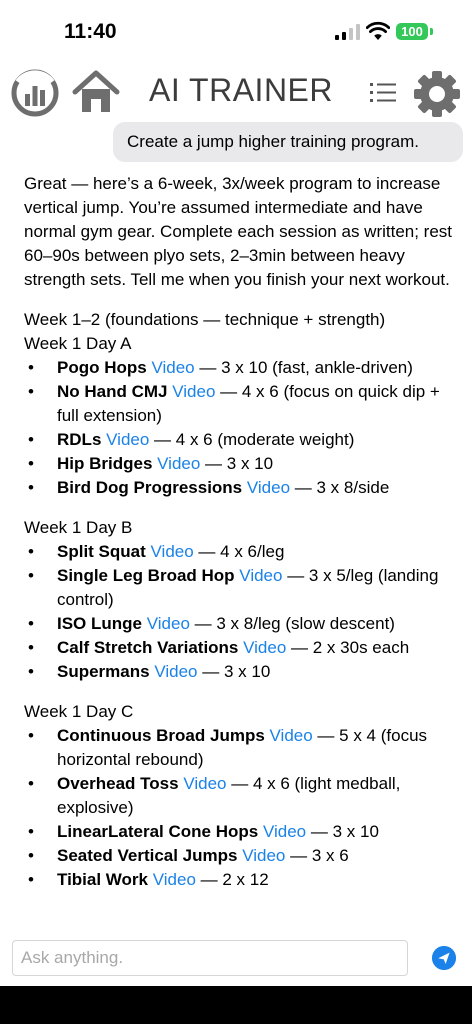  Describe the element at coordinates (103, 879) in the screenshot. I see `exercise-name: Tibial Work` at that location.